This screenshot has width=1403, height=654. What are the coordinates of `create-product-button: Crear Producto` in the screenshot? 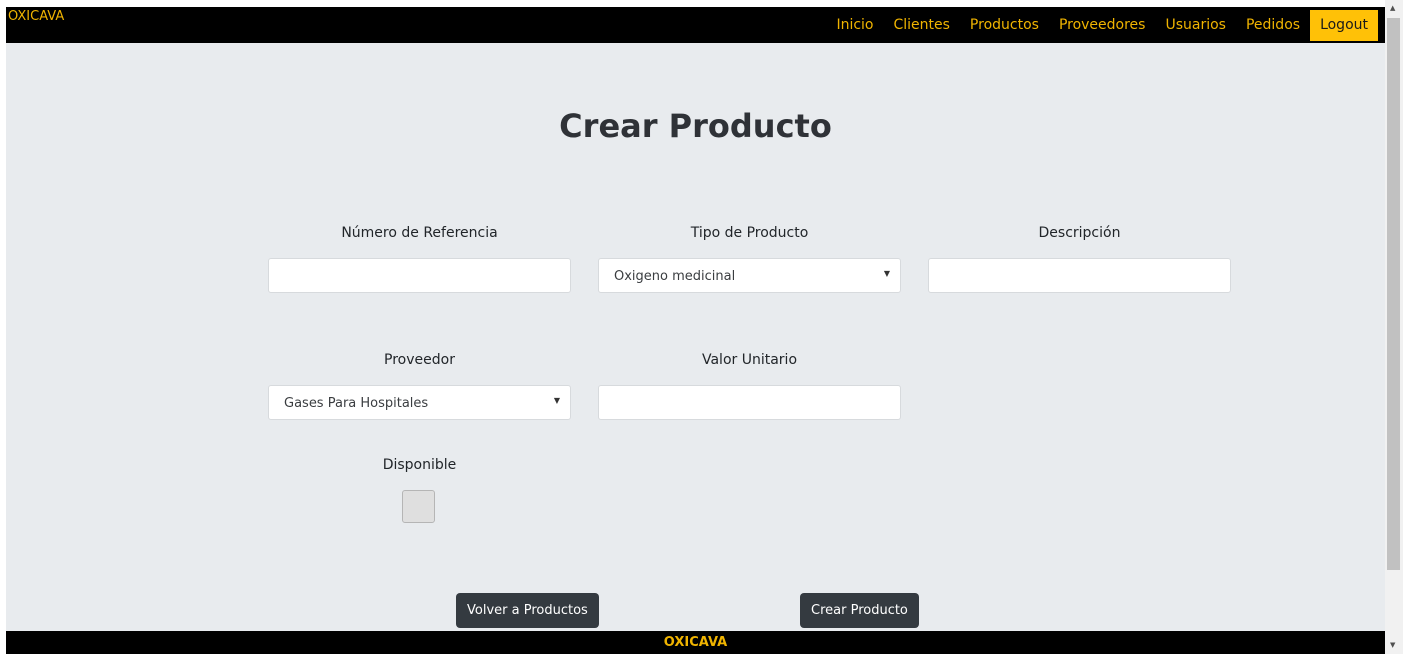 It's located at (859, 610).